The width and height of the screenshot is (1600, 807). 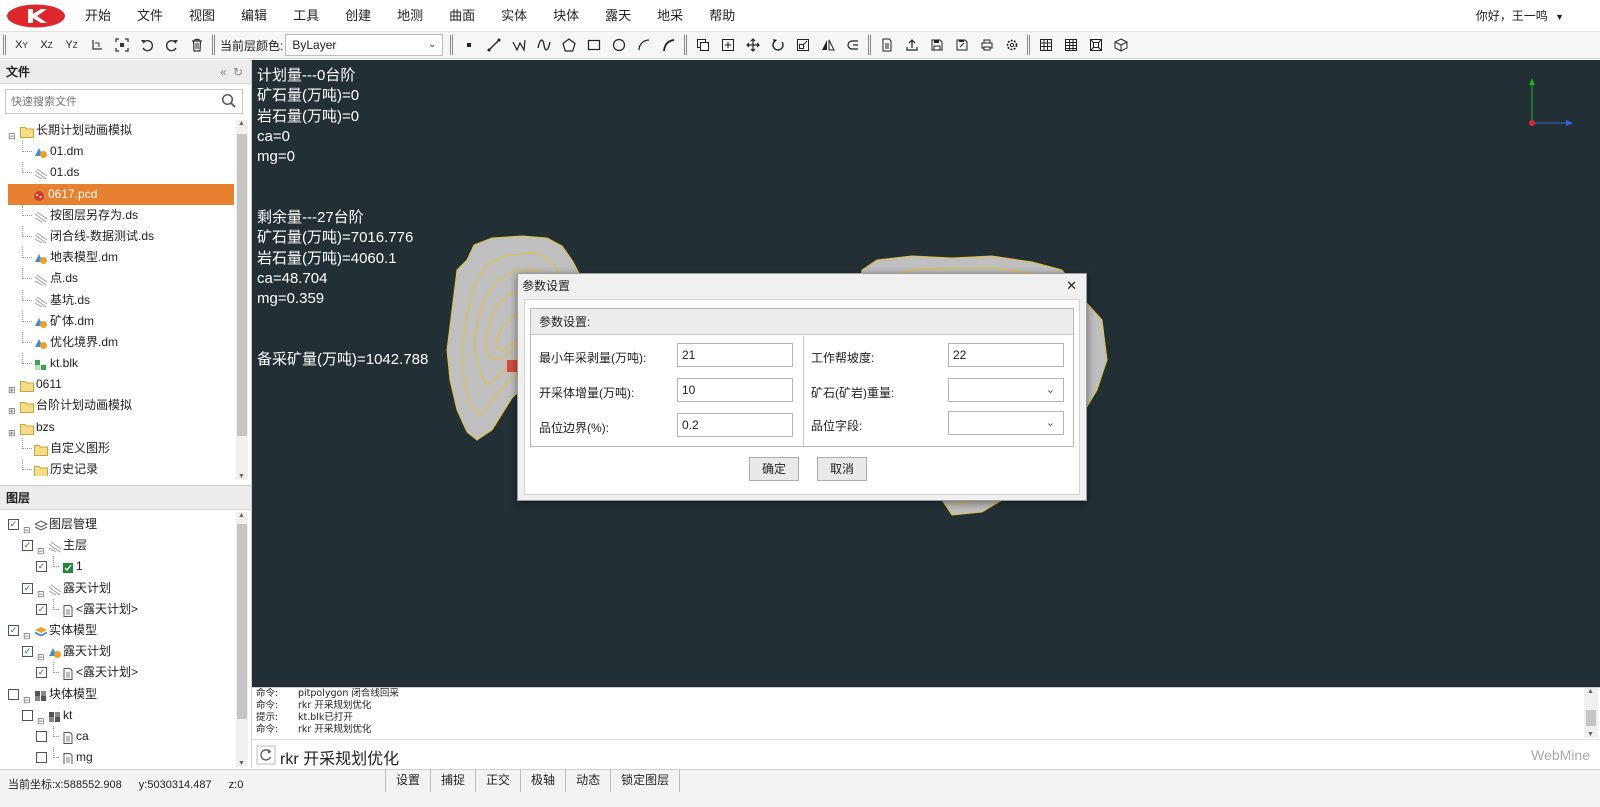 What do you see at coordinates (593, 45) in the screenshot?
I see `rectangle-tool-button` at bounding box center [593, 45].